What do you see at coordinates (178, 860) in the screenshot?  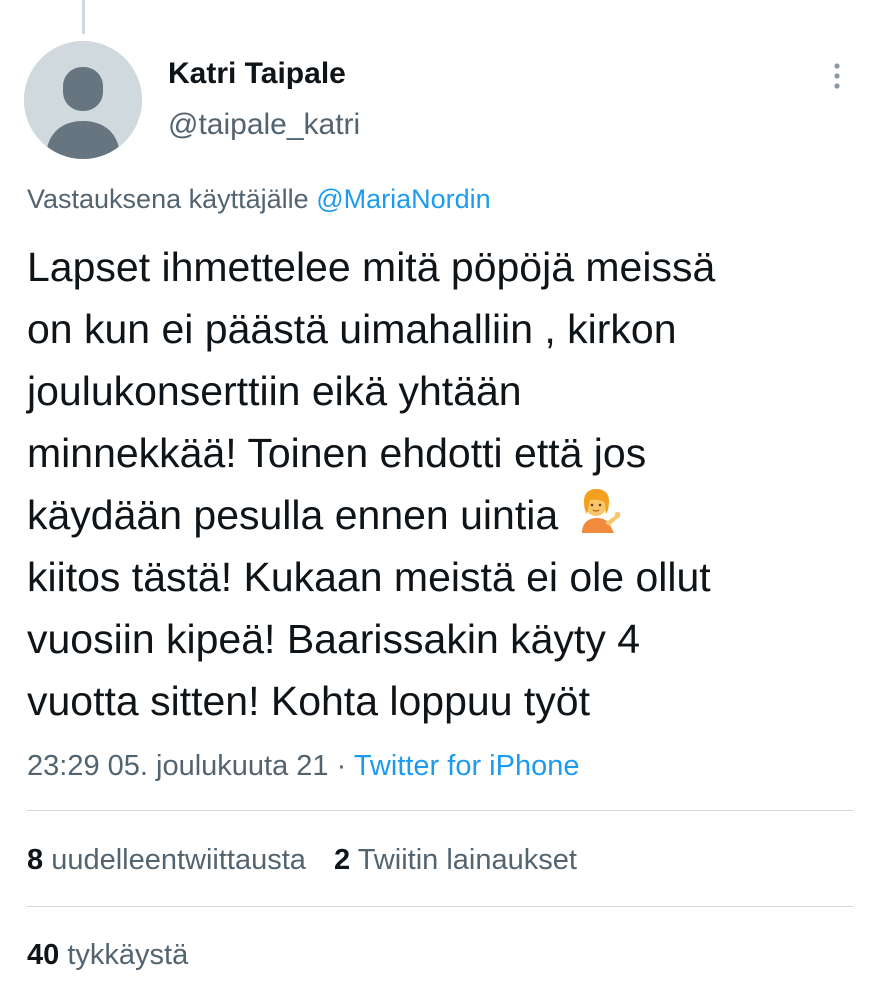 I see `retweets-label: uudelleentwiittausta` at bounding box center [178, 860].